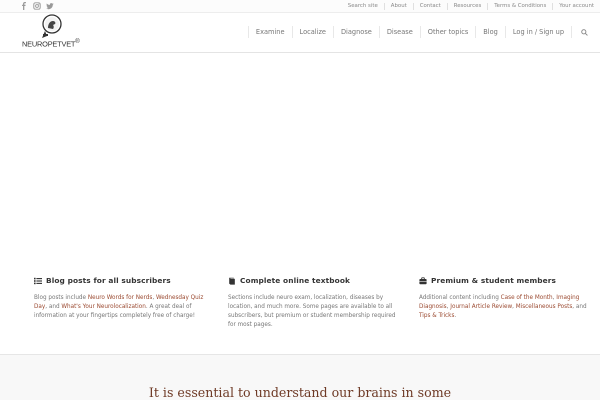 This screenshot has height=400, width=600. What do you see at coordinates (355, 32) in the screenshot?
I see `nav-item-diagnose: Diagnose` at bounding box center [355, 32].